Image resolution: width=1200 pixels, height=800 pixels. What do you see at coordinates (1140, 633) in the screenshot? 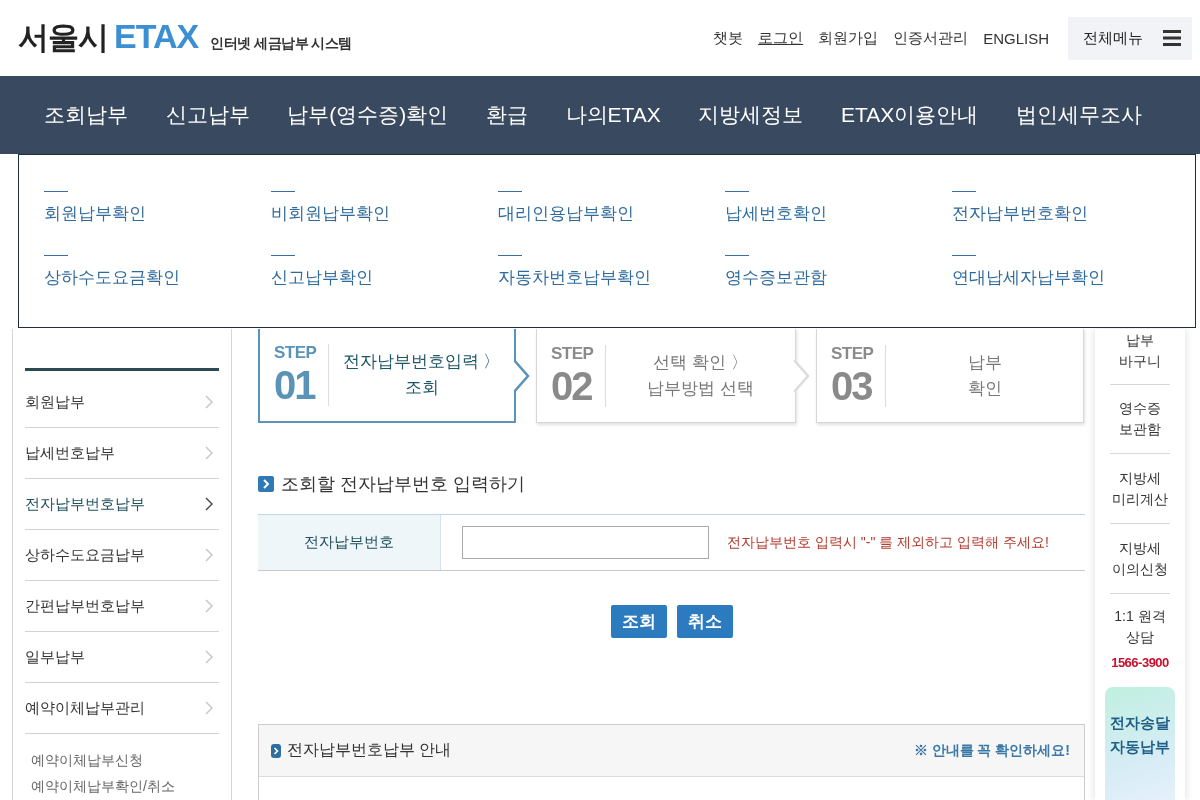
I see `quick-menu-item: 1:1 원격 상담 1566-3900` at bounding box center [1140, 633].